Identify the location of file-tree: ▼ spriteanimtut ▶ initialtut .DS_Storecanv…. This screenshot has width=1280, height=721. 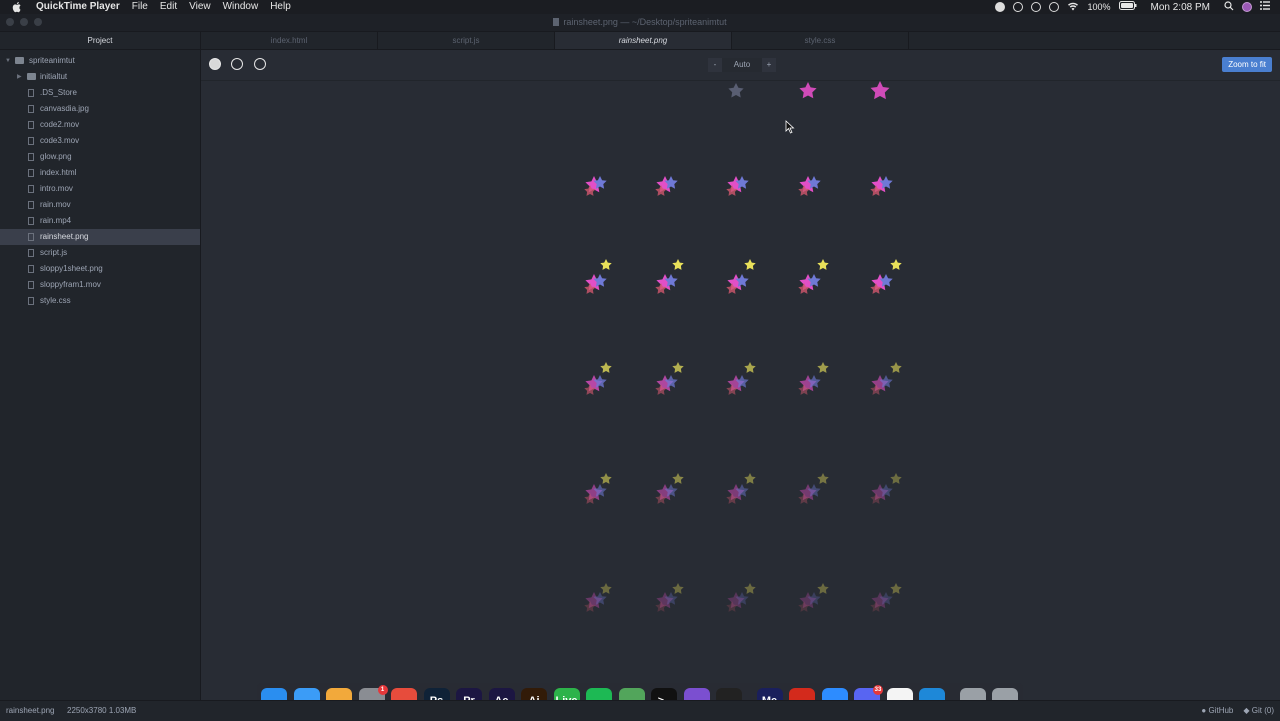
(100, 181).